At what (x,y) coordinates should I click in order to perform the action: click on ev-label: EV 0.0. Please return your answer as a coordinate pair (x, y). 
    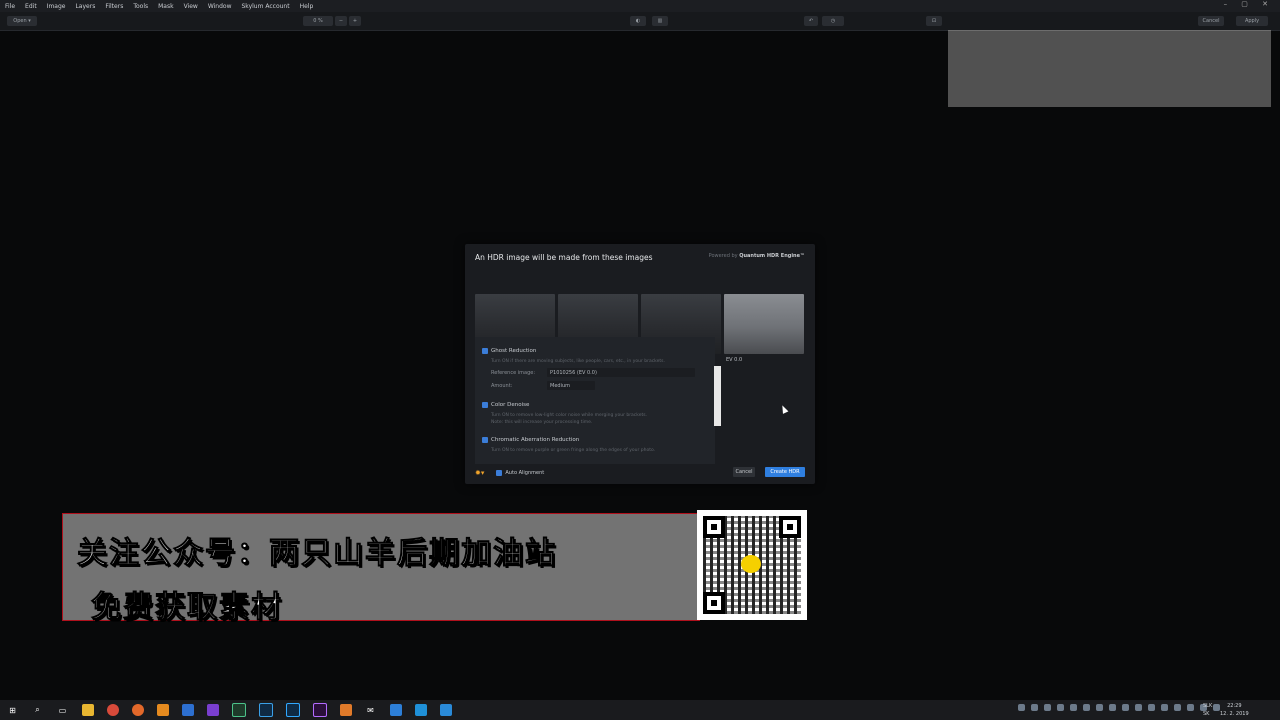
    Looking at the image, I should click on (734, 360).